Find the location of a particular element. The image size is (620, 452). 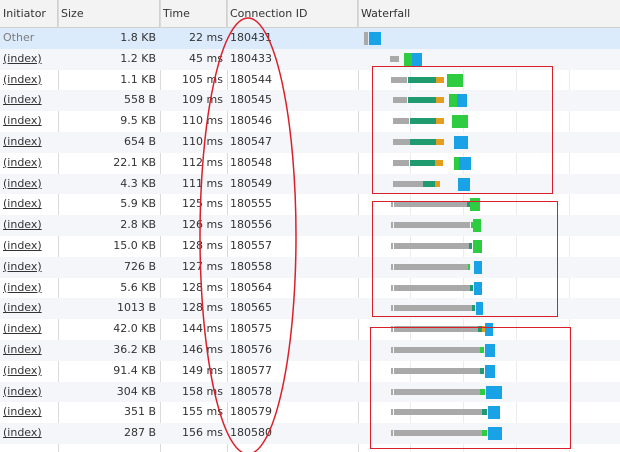

time-cell: 22 ms is located at coordinates (206, 37).